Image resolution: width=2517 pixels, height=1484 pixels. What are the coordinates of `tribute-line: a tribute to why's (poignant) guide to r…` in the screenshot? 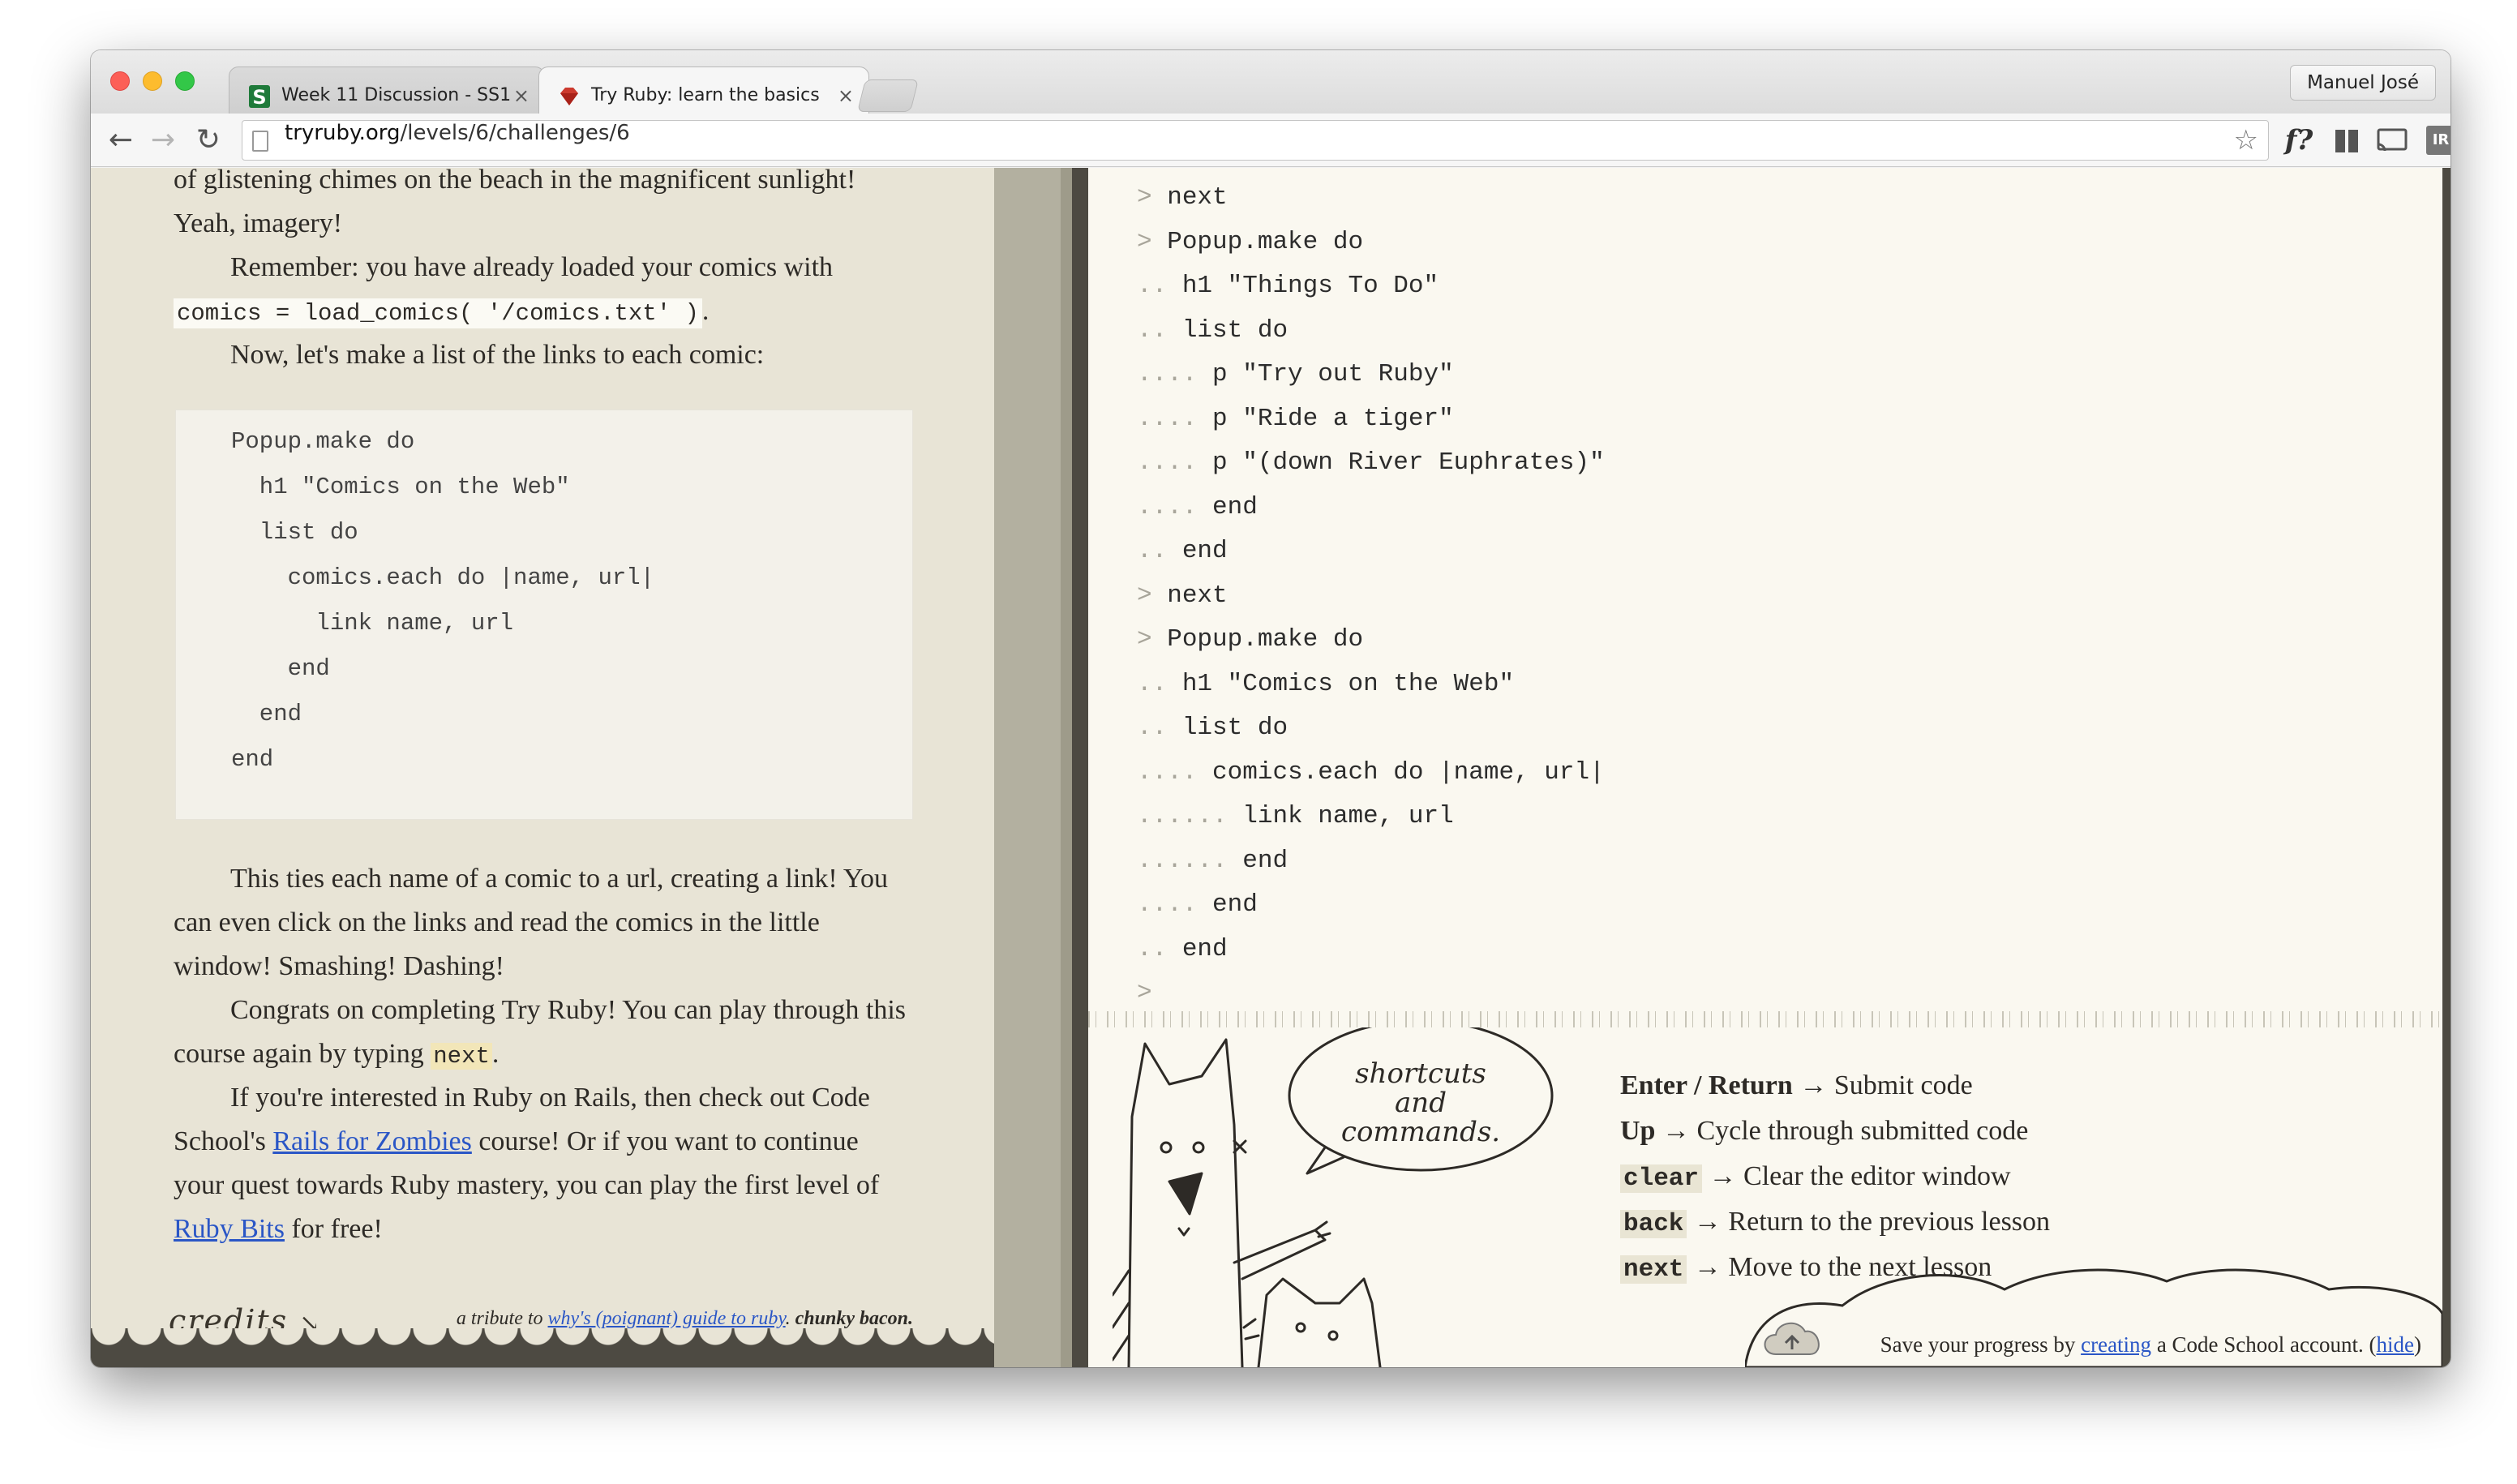 It's located at (685, 1319).